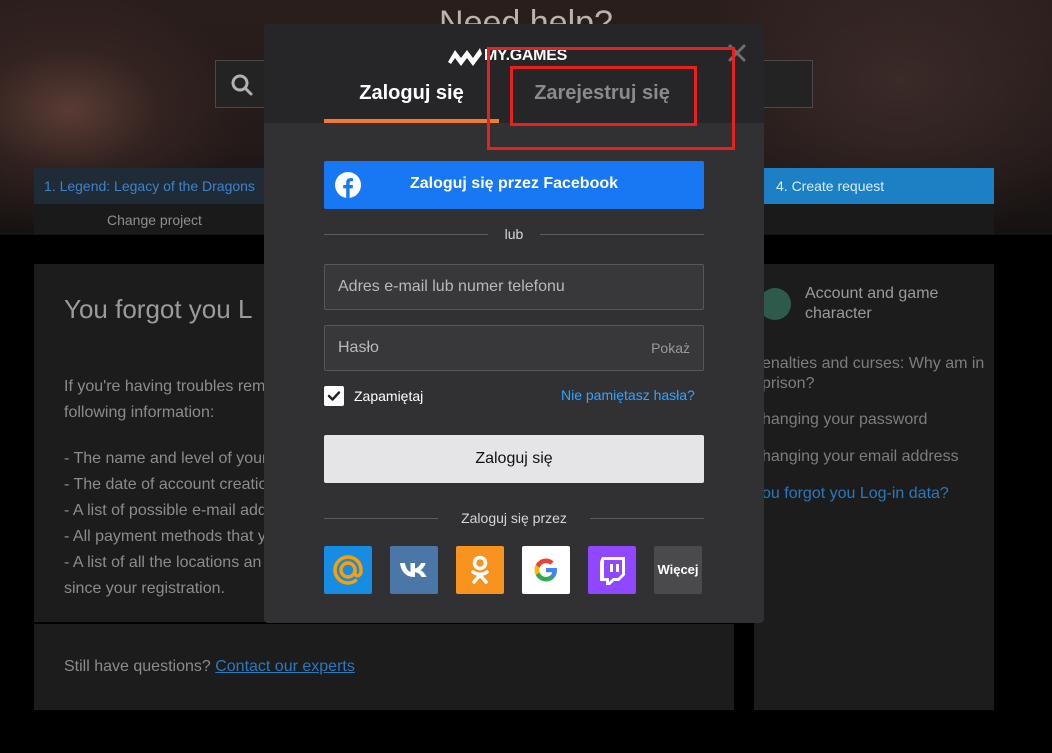 Image resolution: width=1052 pixels, height=753 pixels. I want to click on facebook-login-label: Zaloguj się przez Facebook, so click(514, 183).